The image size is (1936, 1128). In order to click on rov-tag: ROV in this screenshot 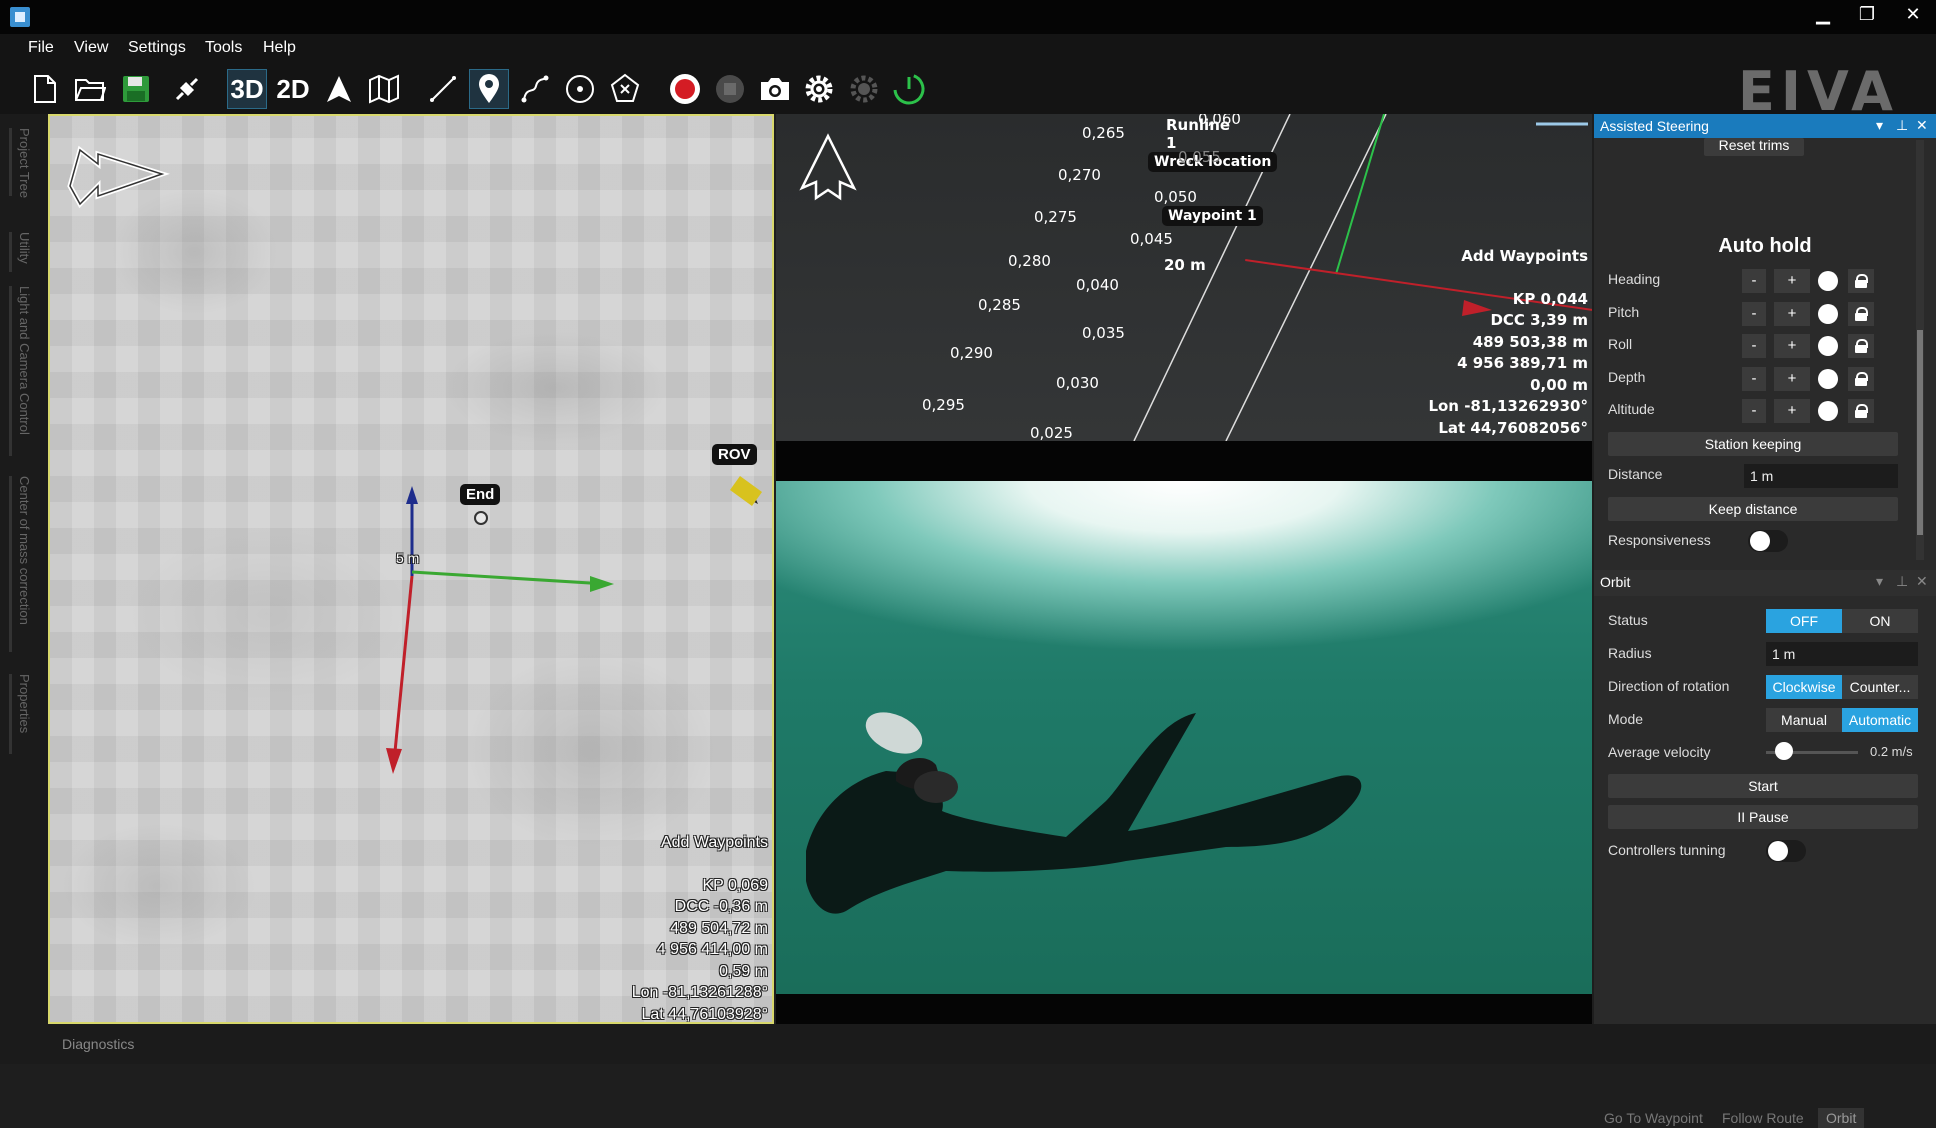, I will do `click(734, 454)`.